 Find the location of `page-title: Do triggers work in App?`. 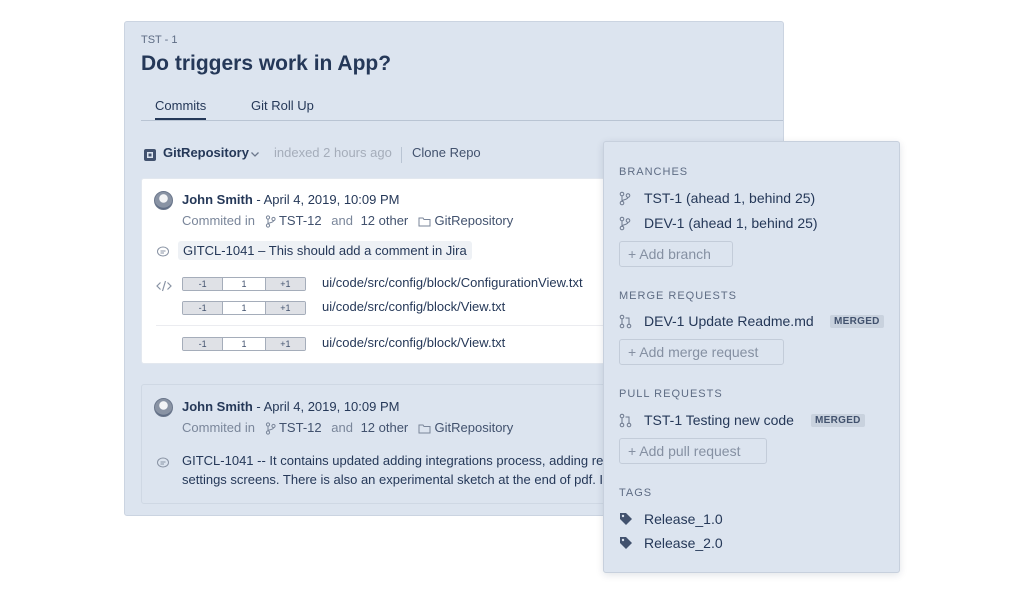

page-title: Do triggers work in App? is located at coordinates (266, 63).